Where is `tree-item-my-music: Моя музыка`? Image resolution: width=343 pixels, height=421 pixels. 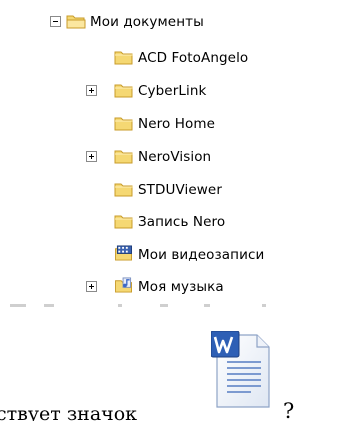 tree-item-my-music: Моя музыка is located at coordinates (171, 287).